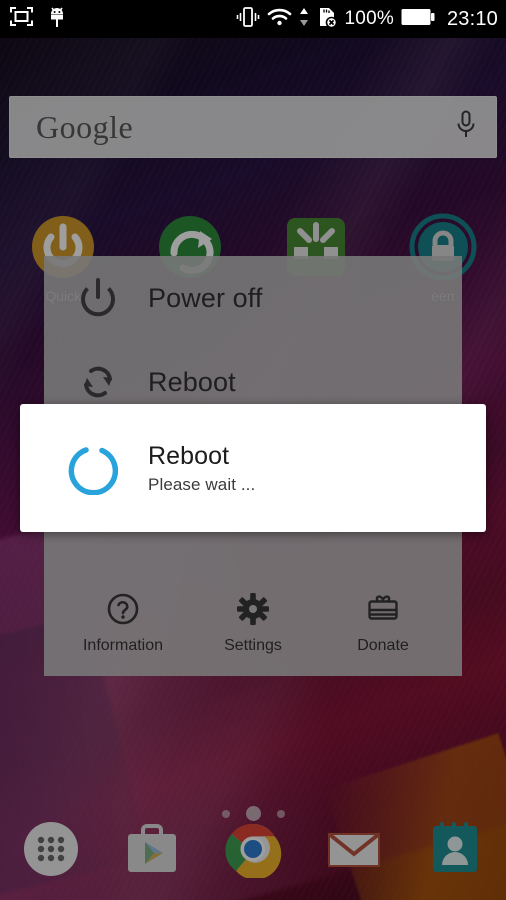 The width and height of the screenshot is (506, 900). What do you see at coordinates (253, 645) in the screenshot?
I see `footer-label: Settings` at bounding box center [253, 645].